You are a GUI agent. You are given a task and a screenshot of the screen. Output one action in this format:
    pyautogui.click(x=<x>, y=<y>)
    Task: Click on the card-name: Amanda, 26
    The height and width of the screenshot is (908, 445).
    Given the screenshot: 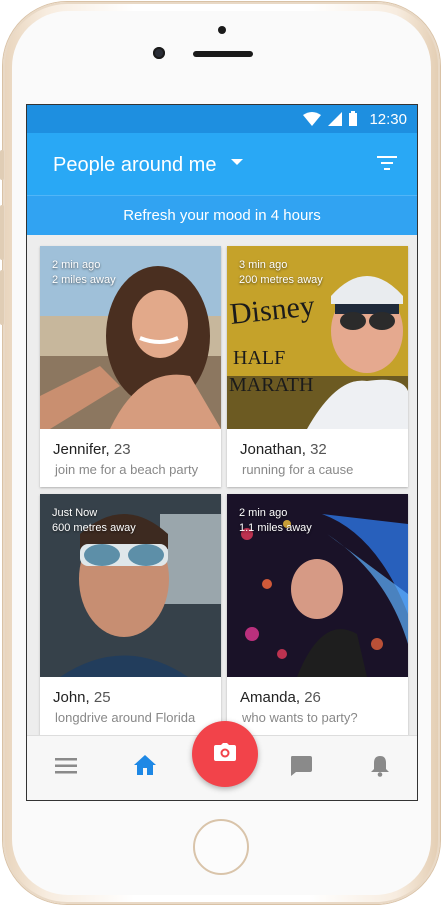 What is the action you would take?
    pyautogui.click(x=280, y=697)
    